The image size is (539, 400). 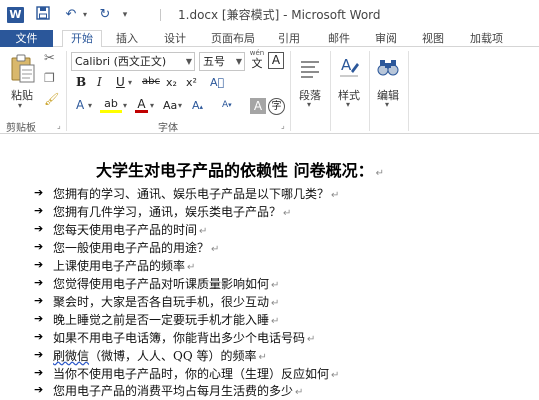 I want to click on spellcheck-underlined-word: 刷微信, so click(x=71, y=356).